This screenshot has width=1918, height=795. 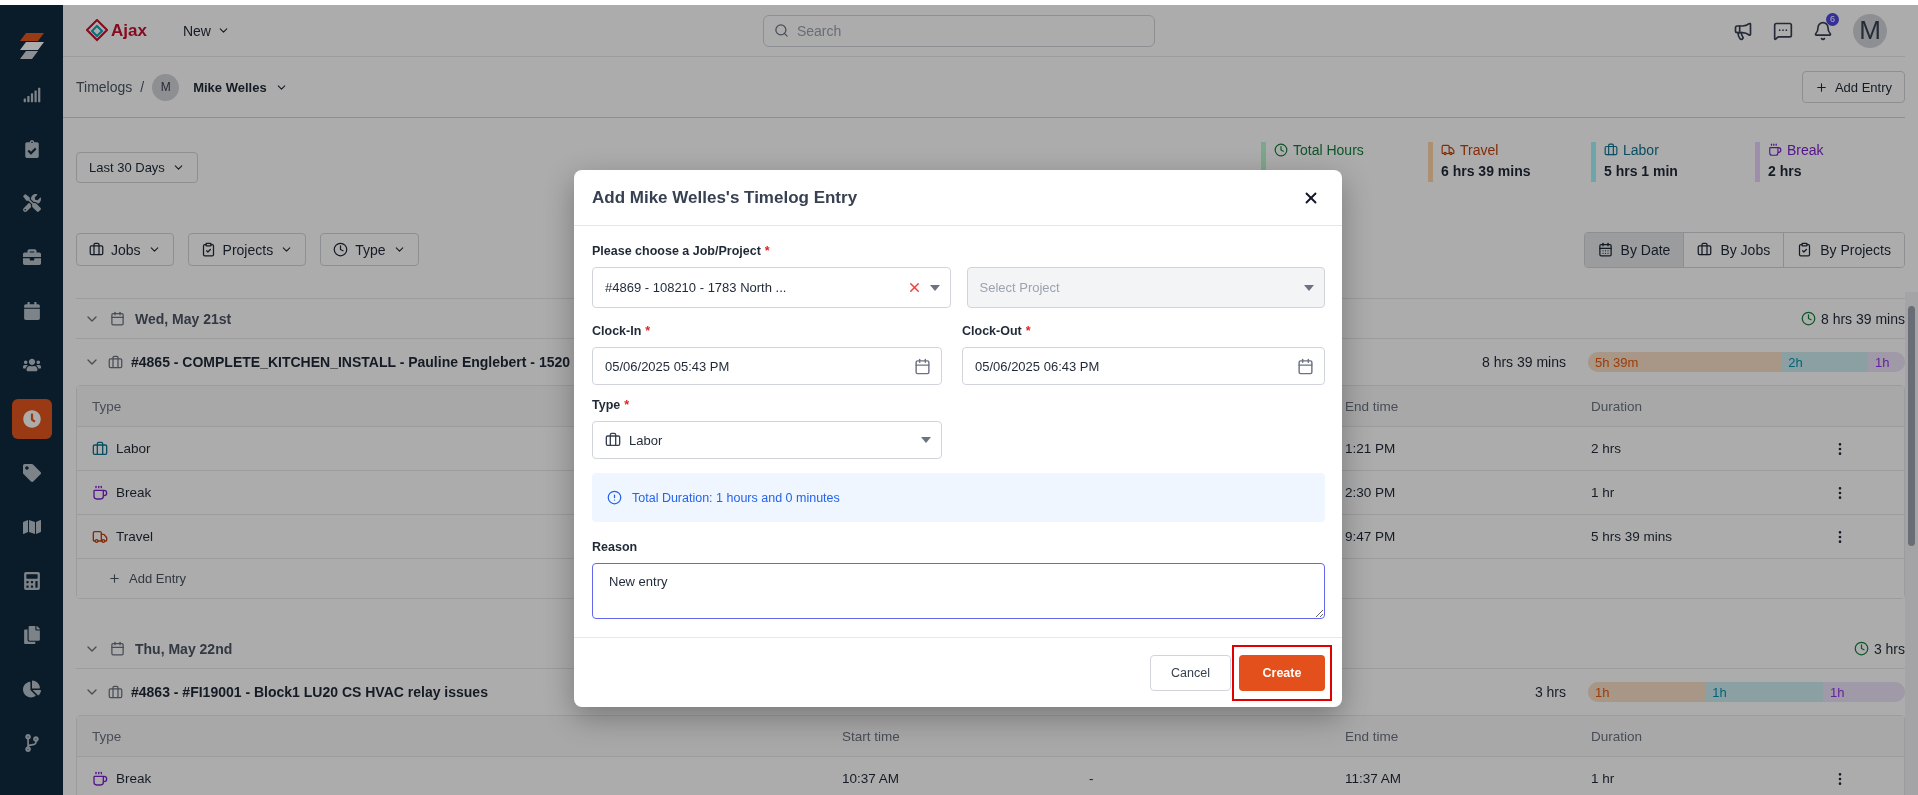 I want to click on field-label: Type, so click(x=606, y=405).